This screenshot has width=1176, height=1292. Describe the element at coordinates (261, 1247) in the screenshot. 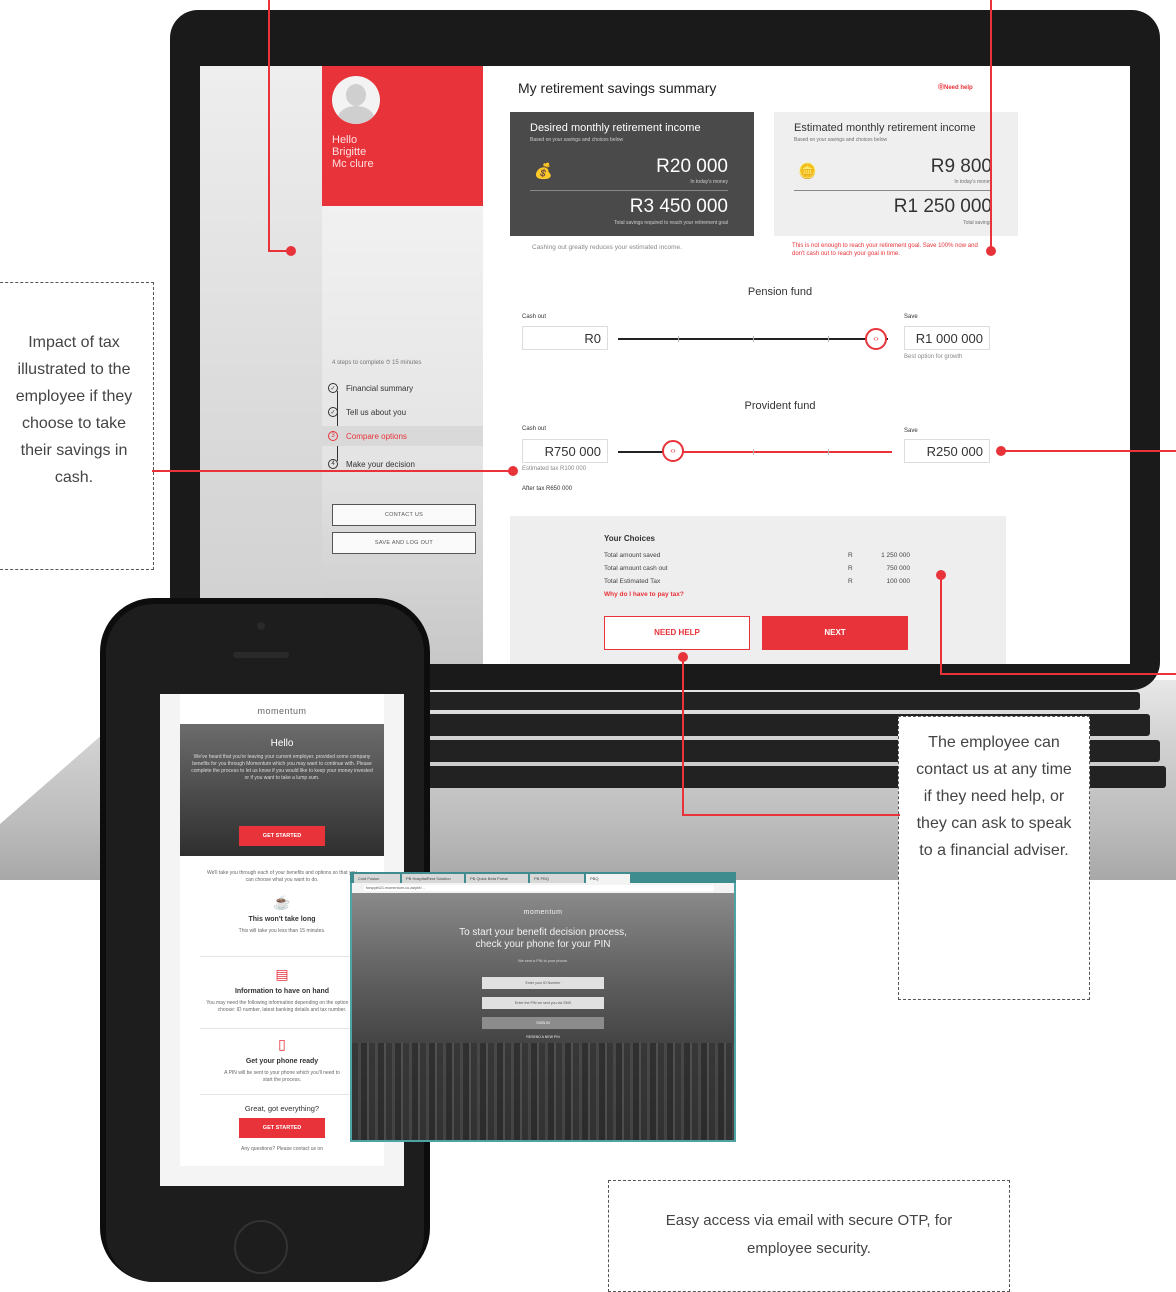

I see `home-button` at that location.